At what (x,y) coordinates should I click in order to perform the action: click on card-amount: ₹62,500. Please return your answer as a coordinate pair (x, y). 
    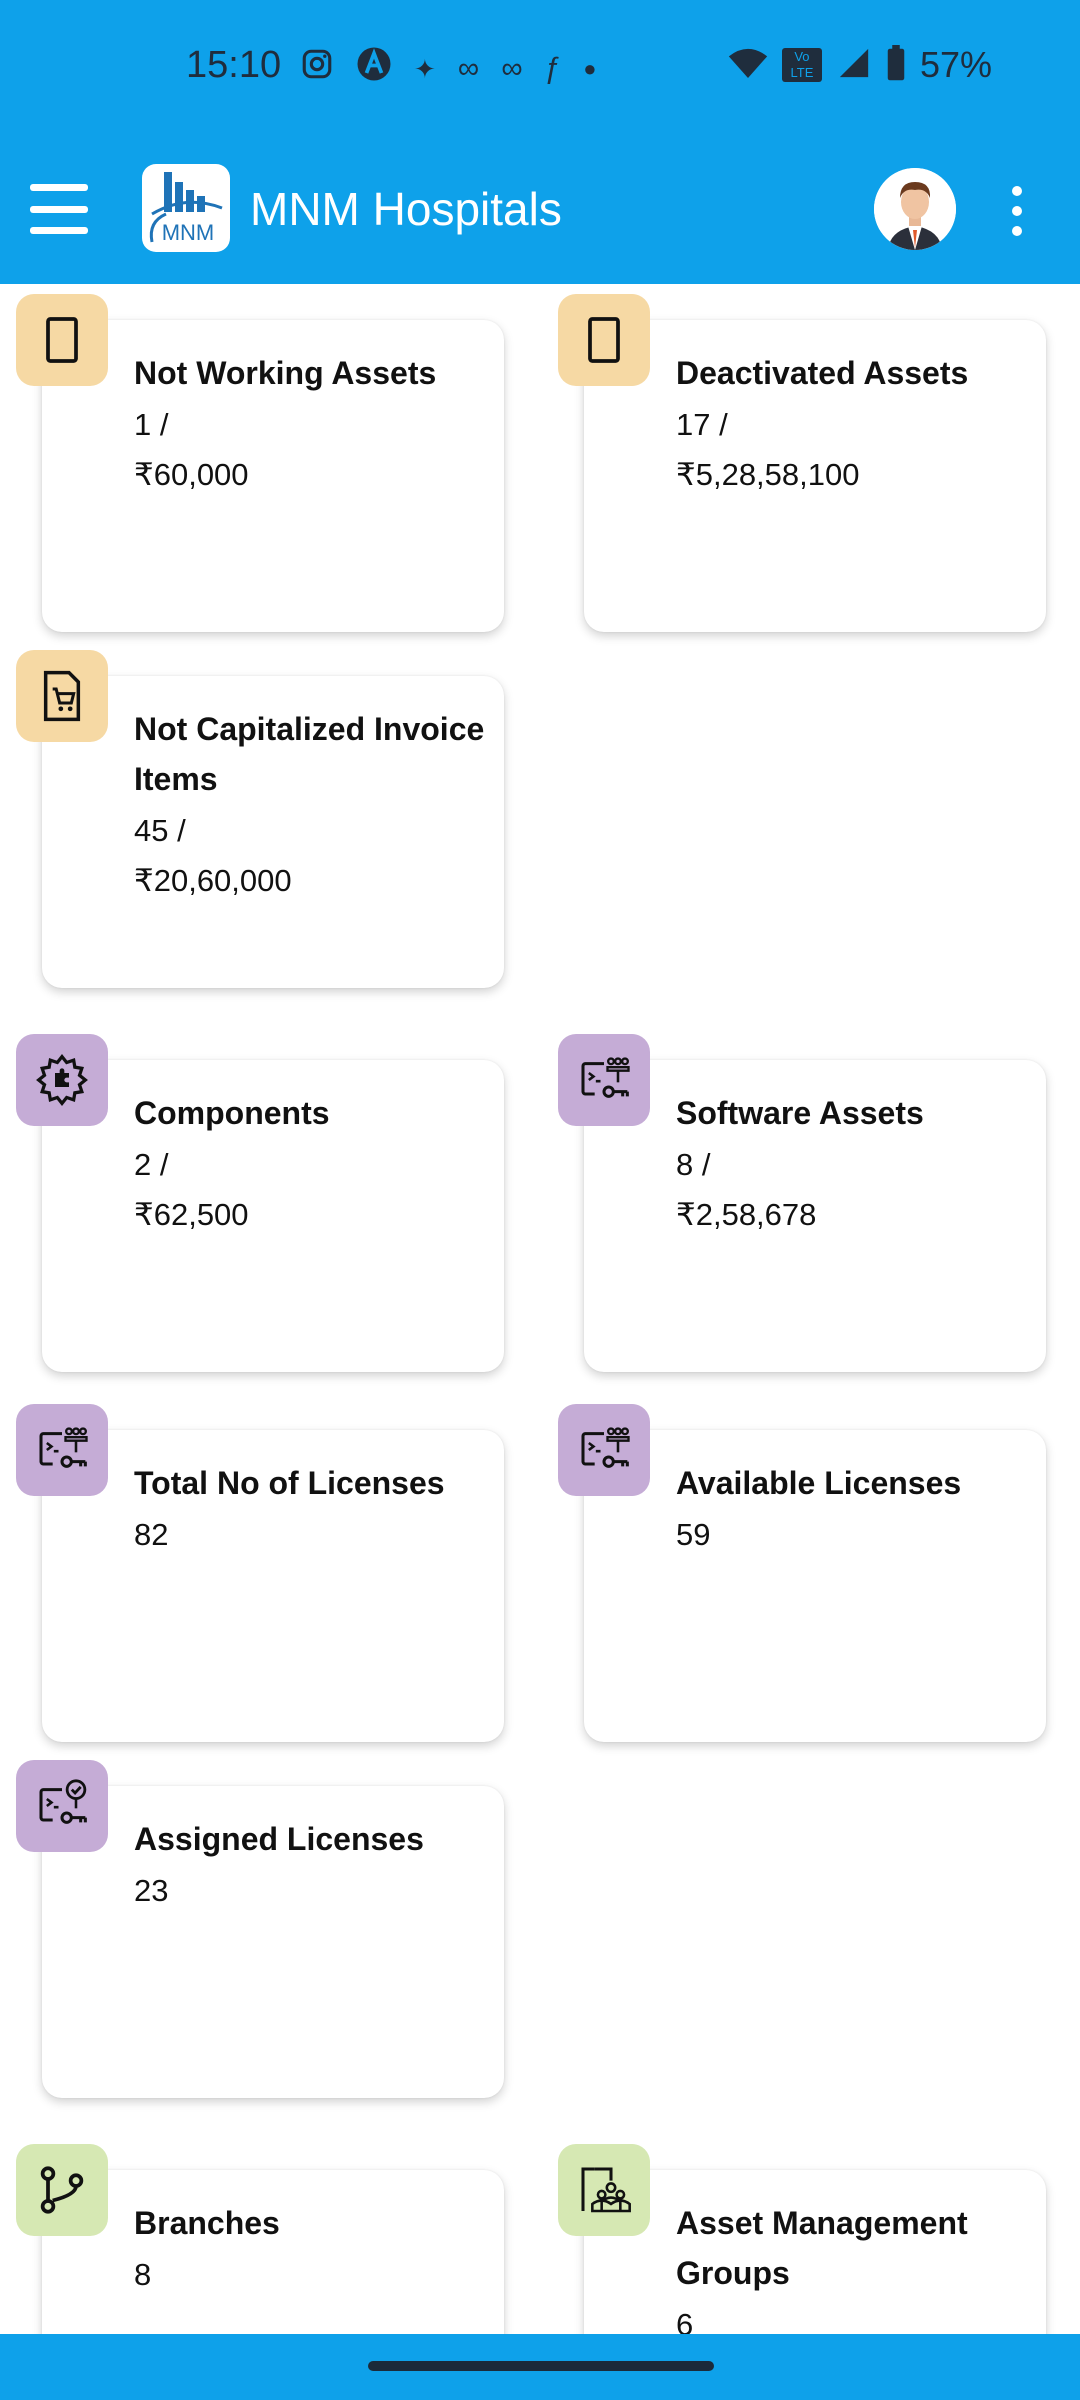
    Looking at the image, I should click on (191, 1214).